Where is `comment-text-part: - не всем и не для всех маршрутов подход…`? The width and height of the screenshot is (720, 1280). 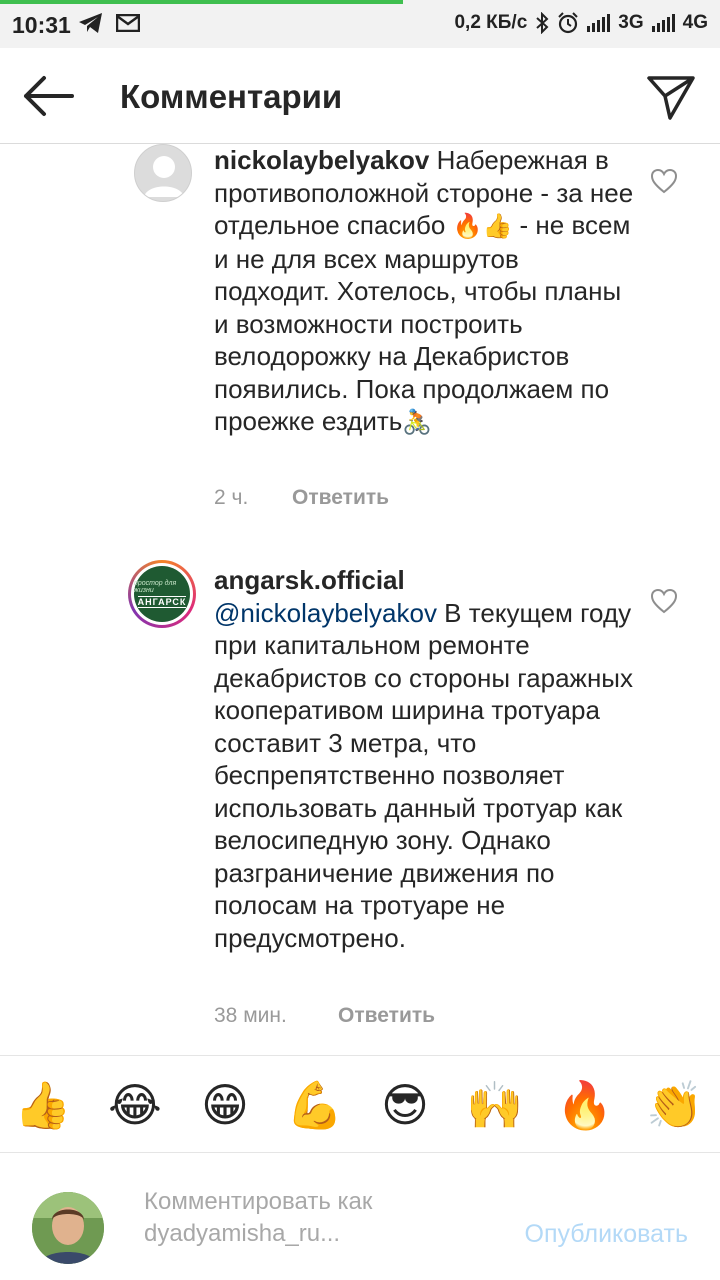
comment-text-part: - не всем и не для всех маршрутов подход… is located at coordinates (422, 323).